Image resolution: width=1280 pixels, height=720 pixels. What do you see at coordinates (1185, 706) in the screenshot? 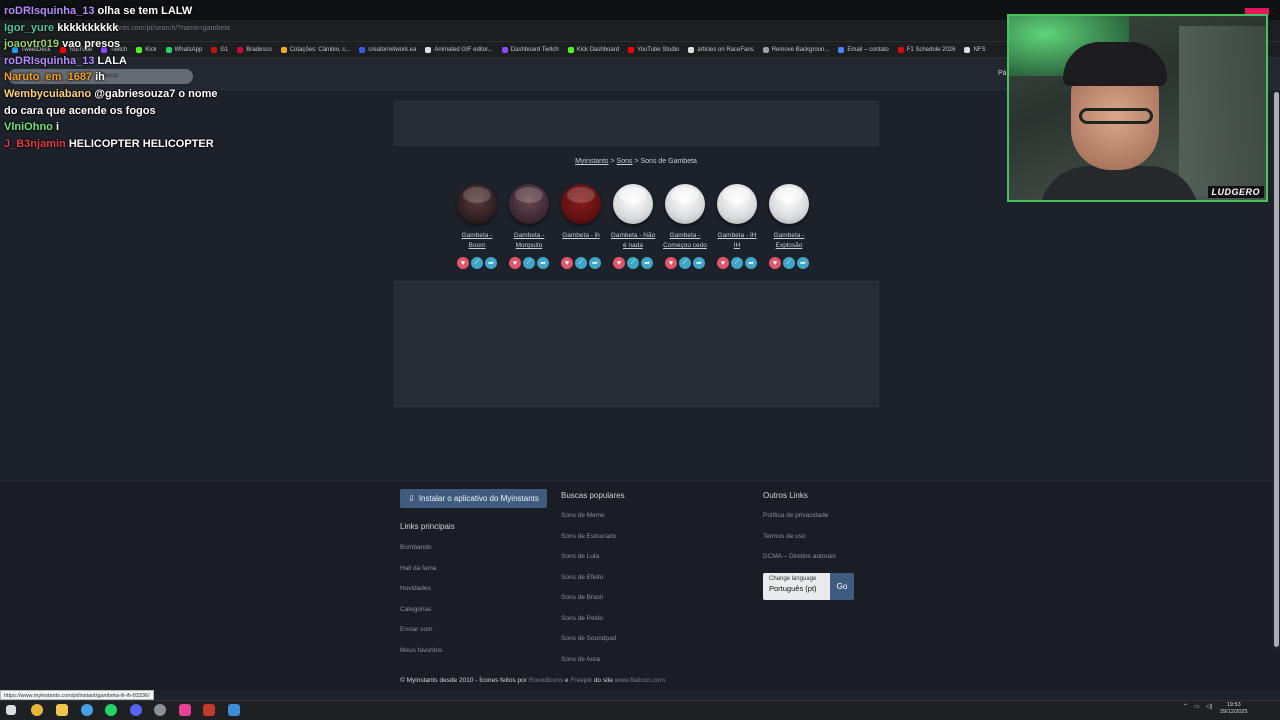
I see `tray-chevron-icon: ⌃` at bounding box center [1185, 706].